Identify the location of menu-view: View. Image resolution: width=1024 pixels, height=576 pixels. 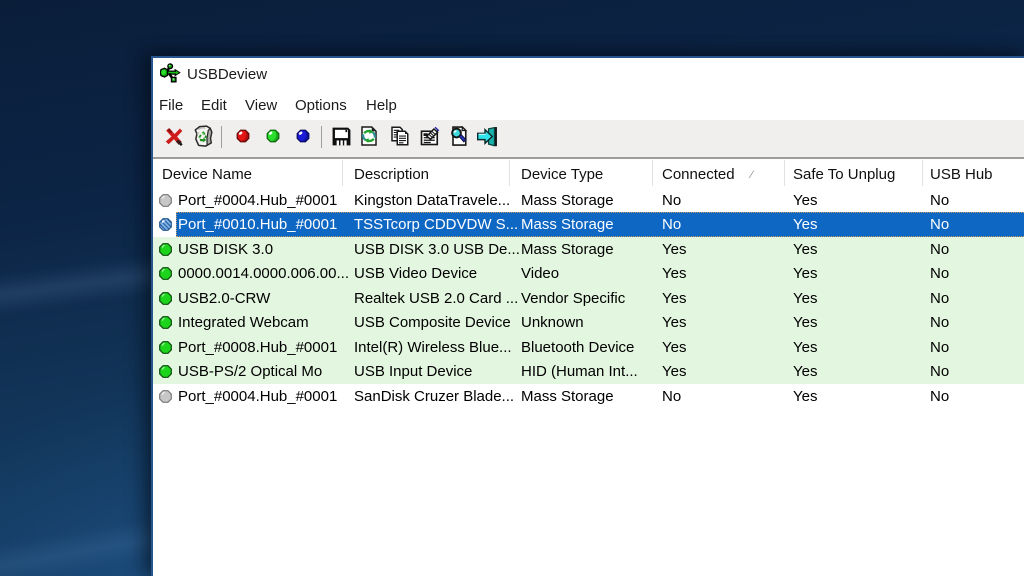
(261, 105).